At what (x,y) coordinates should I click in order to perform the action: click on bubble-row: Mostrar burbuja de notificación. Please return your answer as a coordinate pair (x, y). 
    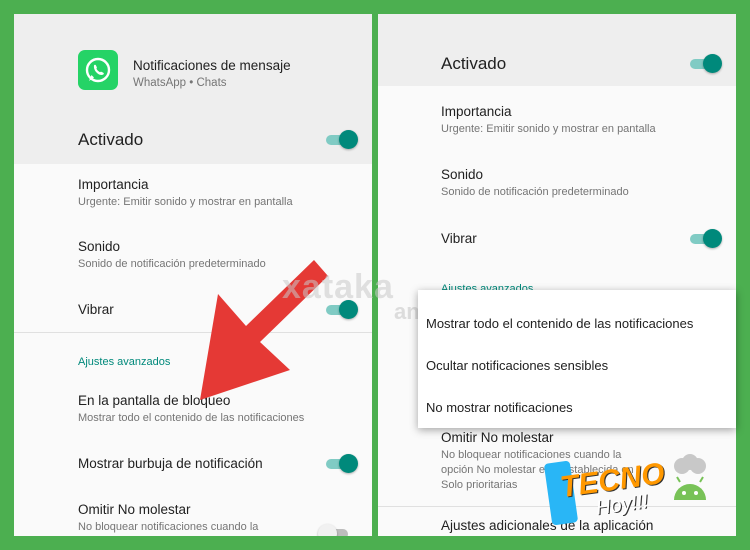
    Looking at the image, I should click on (193, 464).